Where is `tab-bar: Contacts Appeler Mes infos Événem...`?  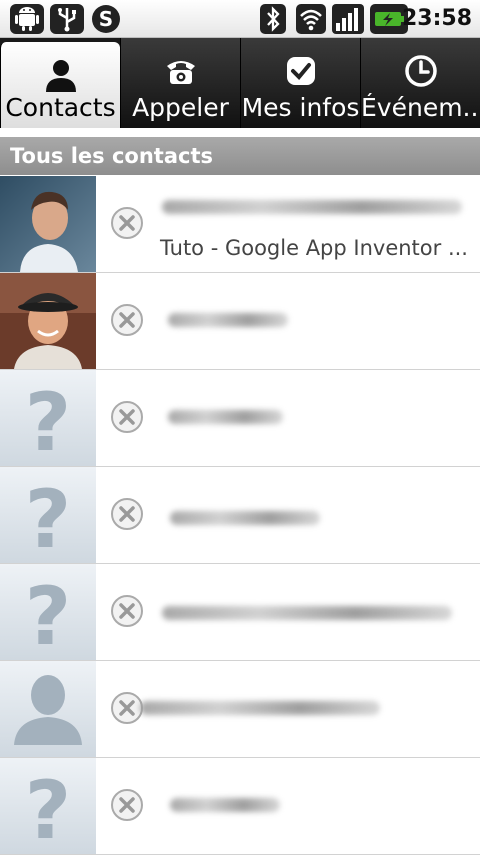
tab-bar: Contacts Appeler Mes infos Événem... is located at coordinates (240, 83).